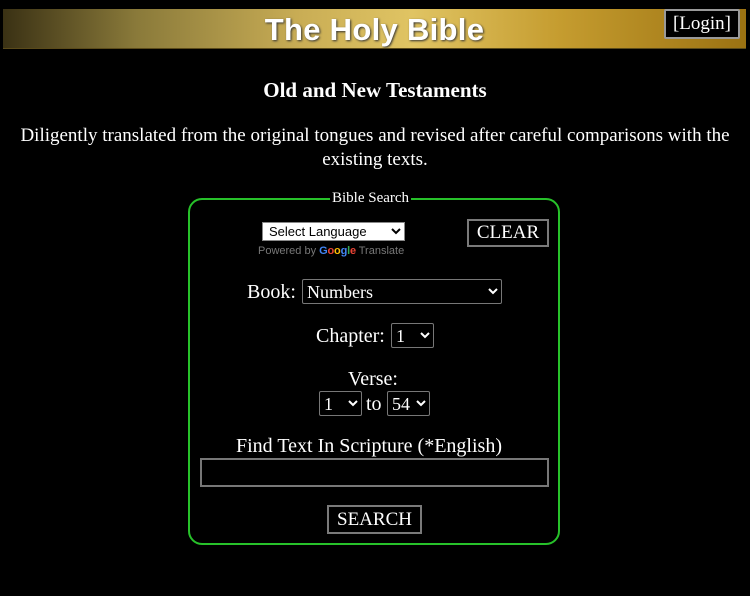 The image size is (750, 596). I want to click on verse-from-select: 1, so click(340, 403).